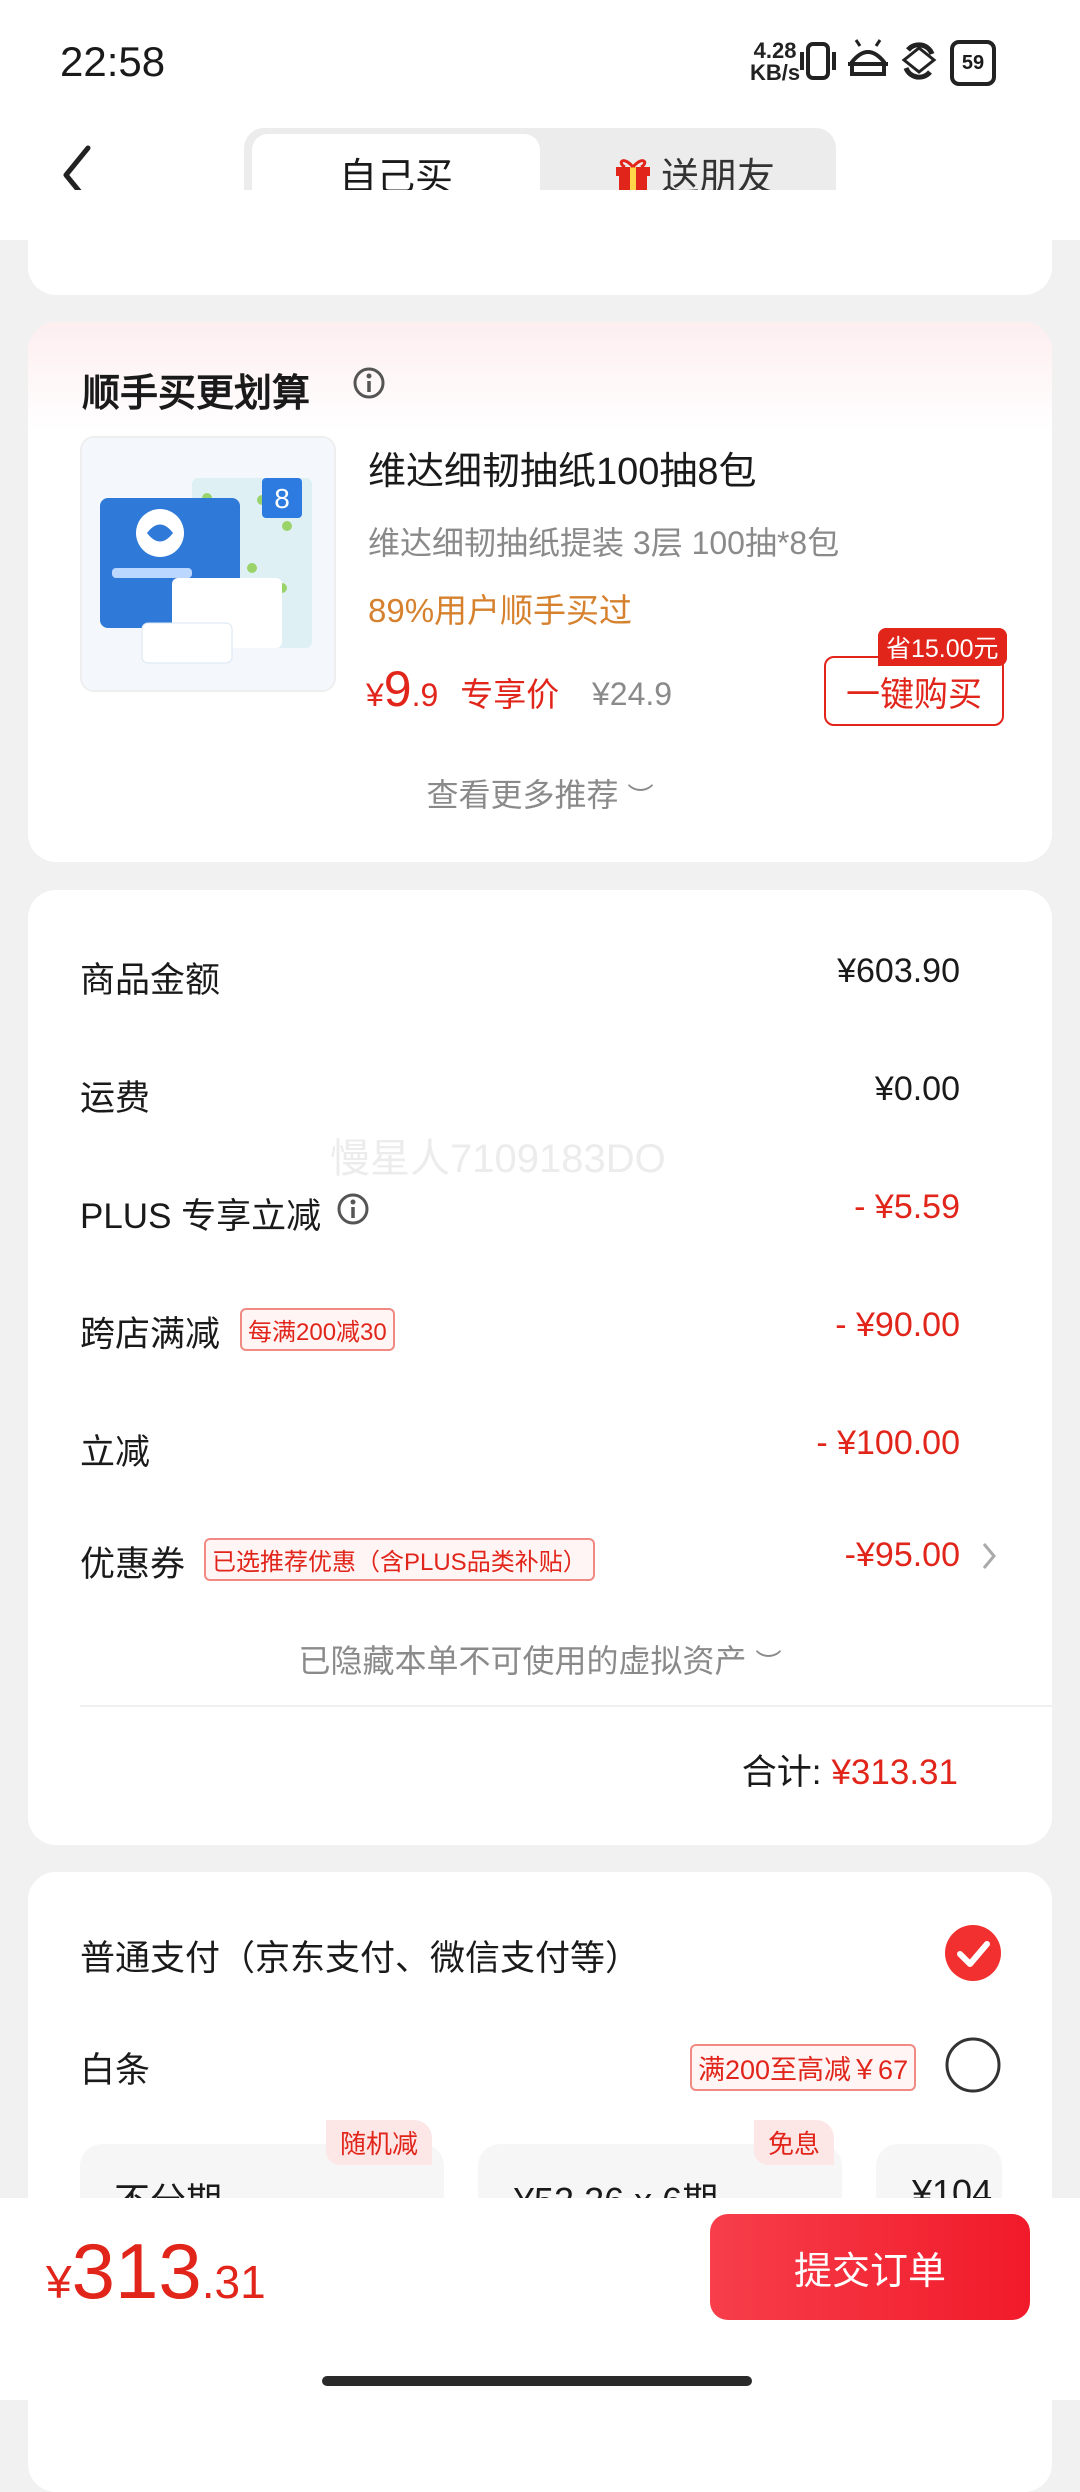 The height and width of the screenshot is (2492, 1080). Describe the element at coordinates (500, 610) in the screenshot. I see `buy-rate: 89%用户顺手买过` at that location.